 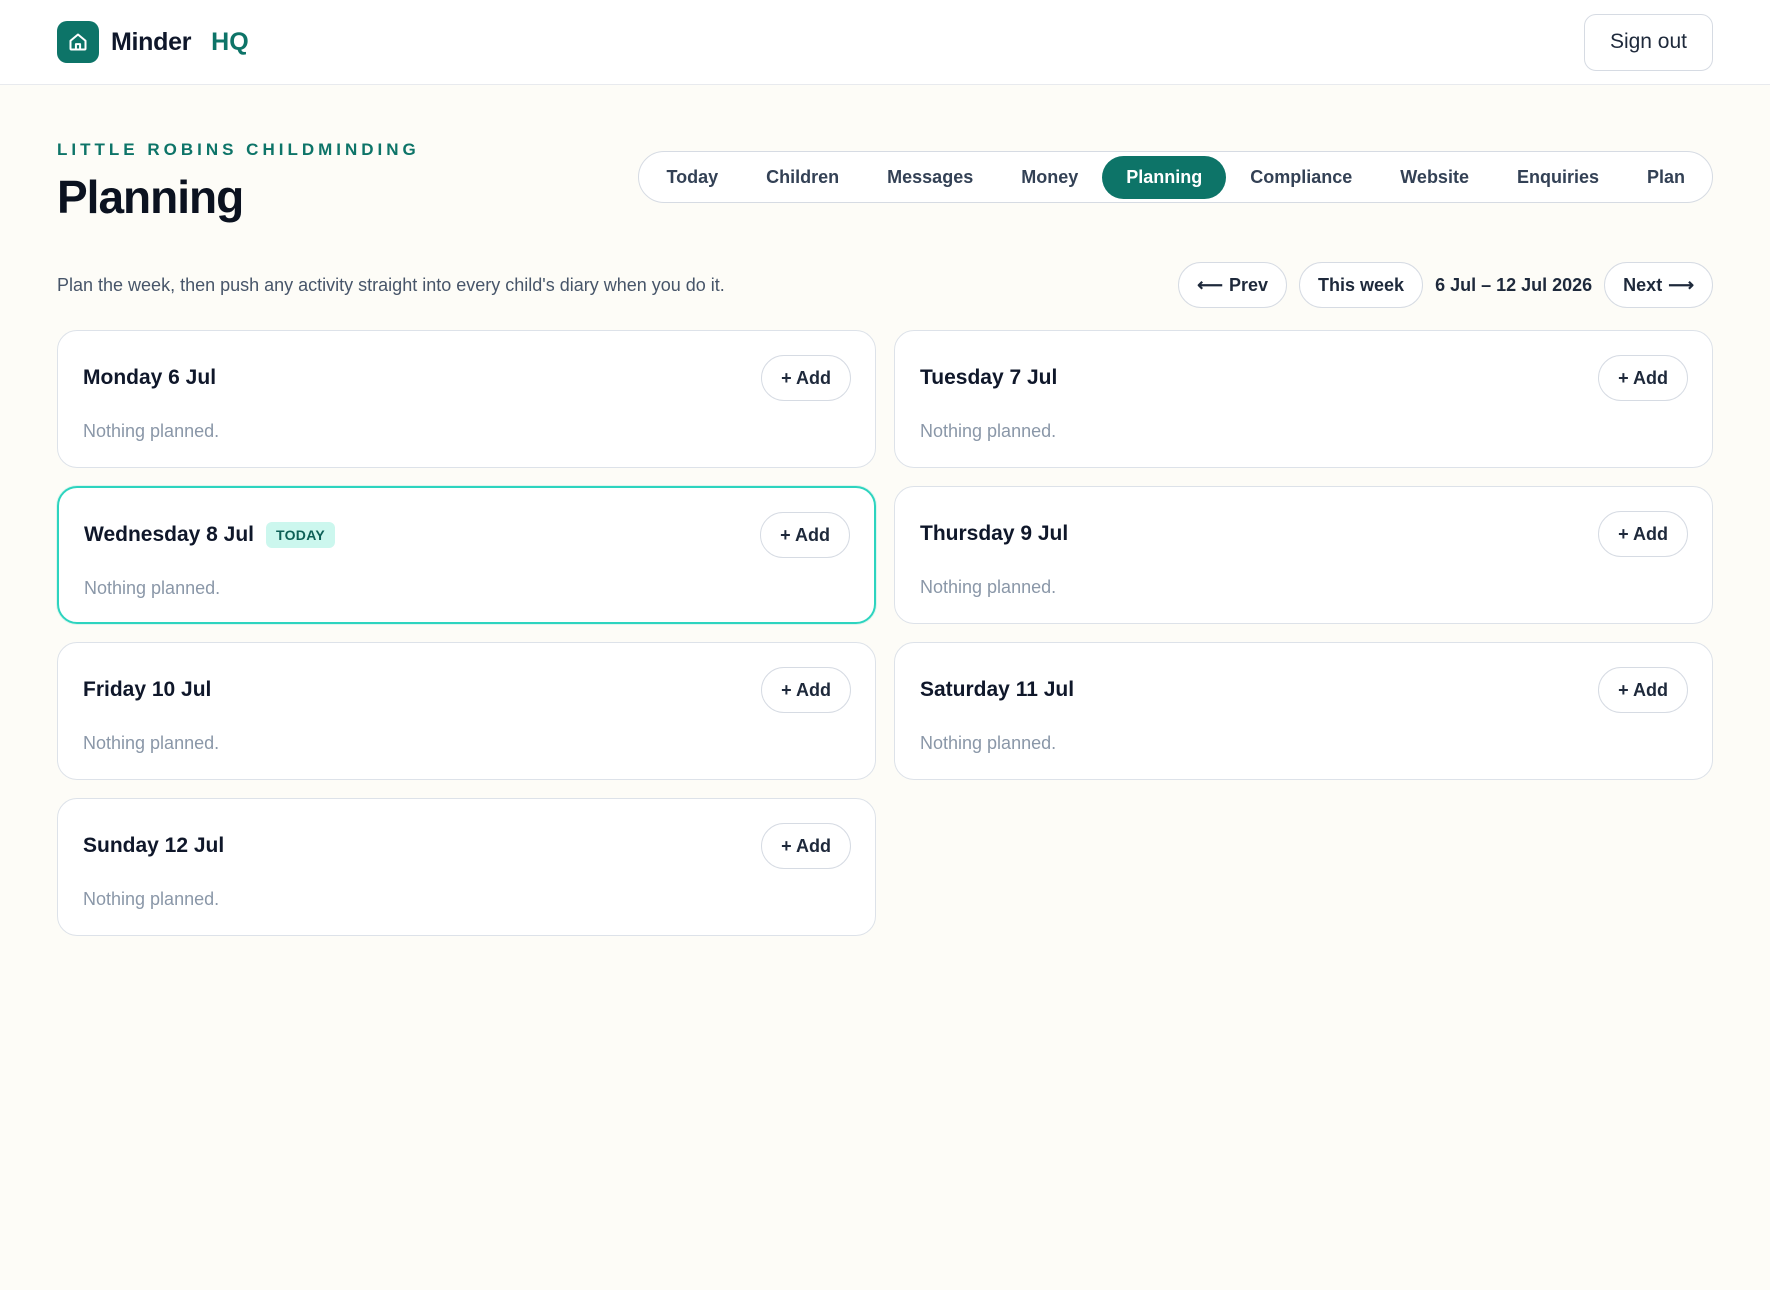 I want to click on next-label: Next, so click(x=1643, y=284).